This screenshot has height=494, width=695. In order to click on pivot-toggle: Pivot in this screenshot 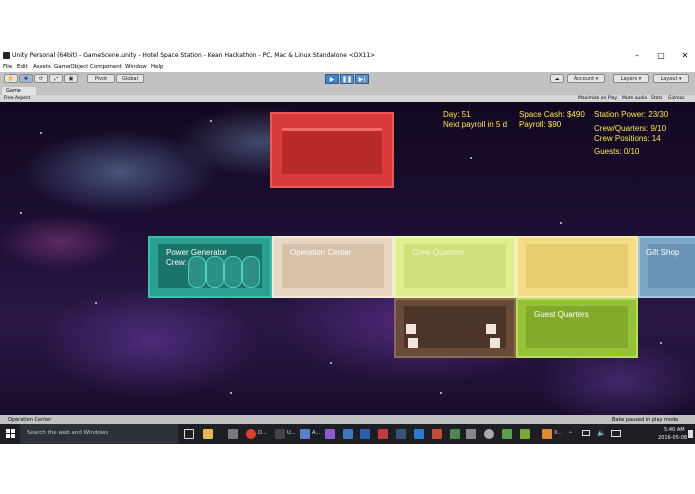, I will do `click(101, 78)`.